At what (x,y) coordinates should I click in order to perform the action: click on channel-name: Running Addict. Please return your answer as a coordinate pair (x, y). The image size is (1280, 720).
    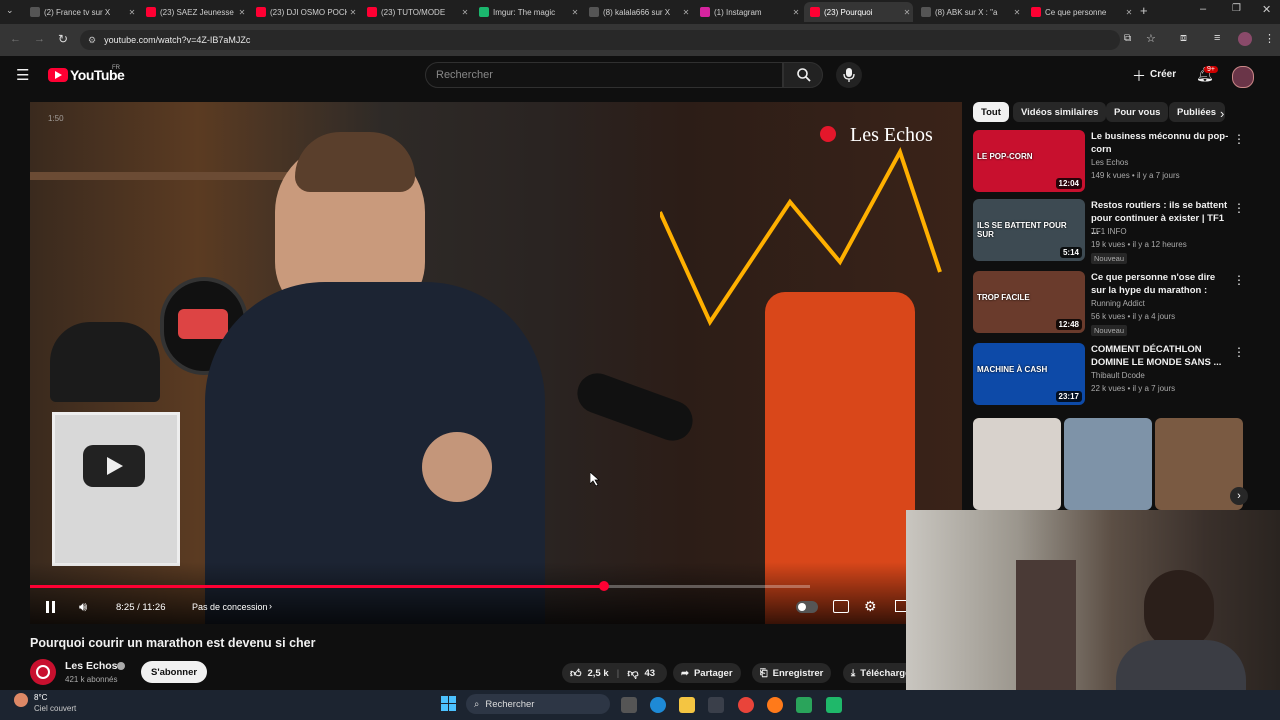
    Looking at the image, I should click on (1118, 303).